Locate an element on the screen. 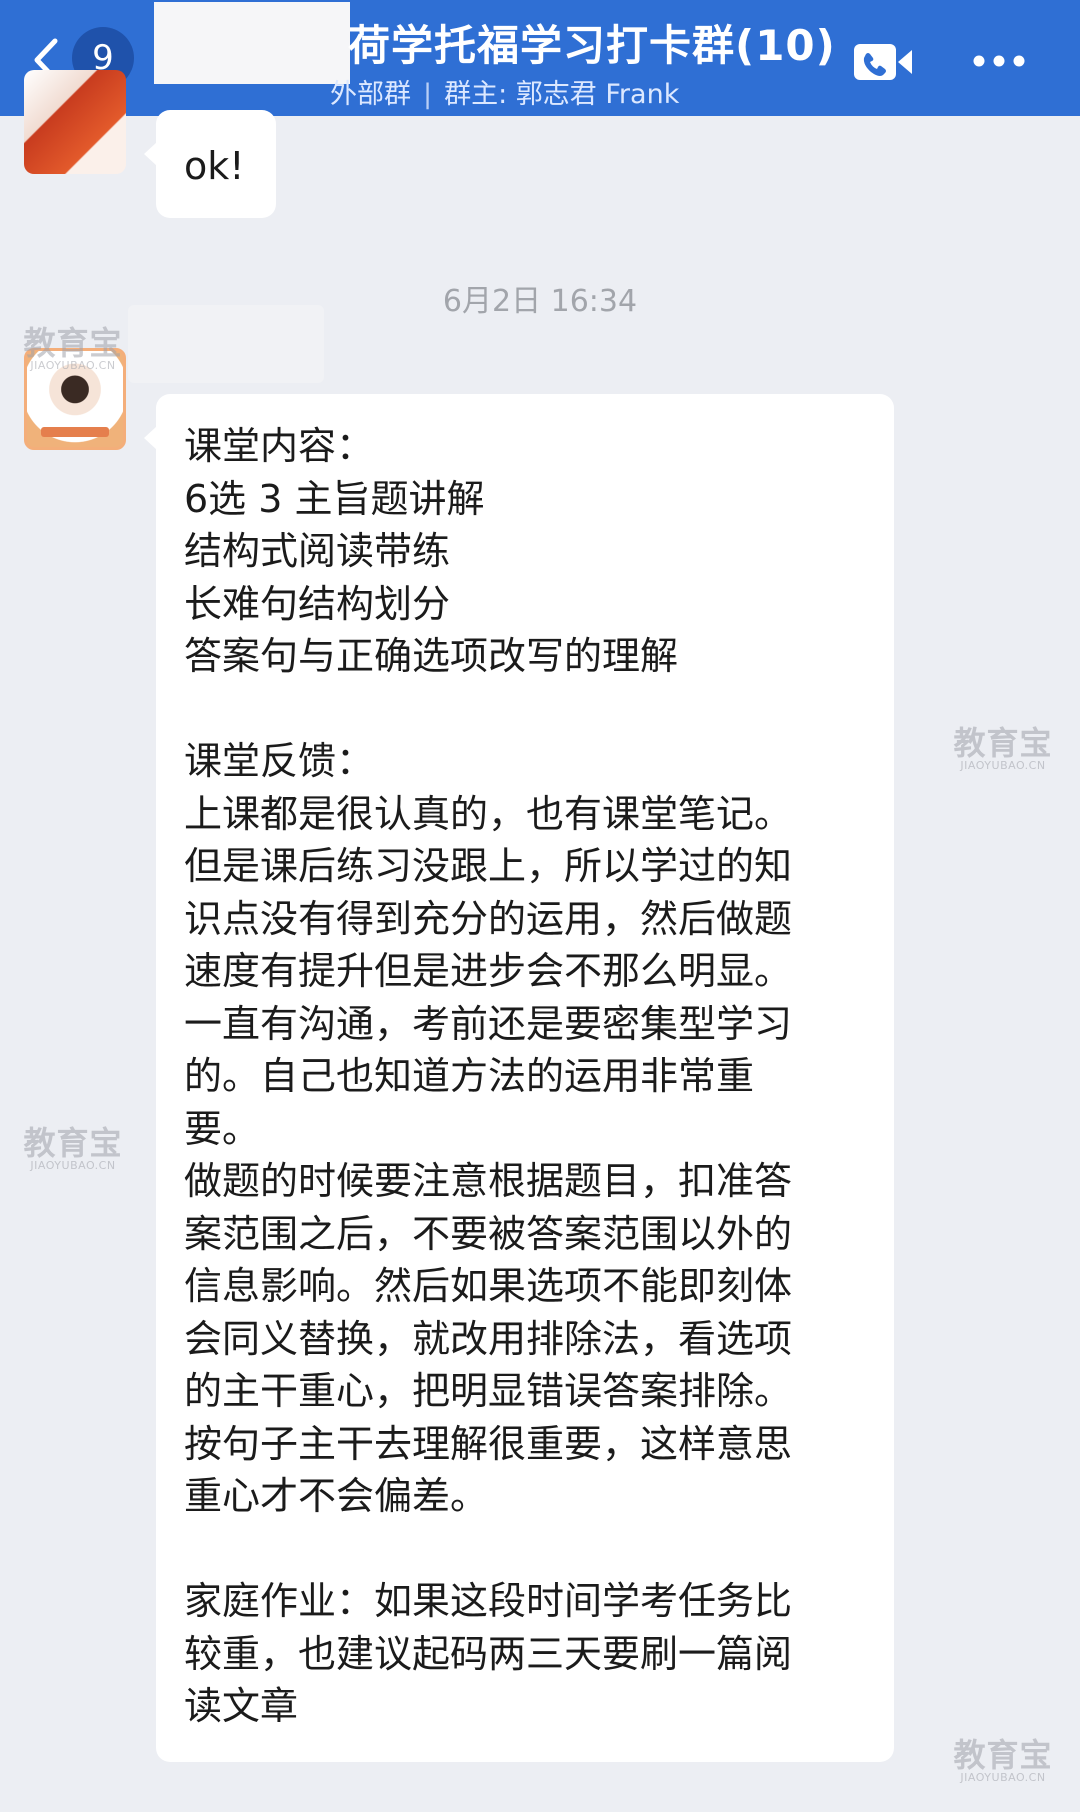  chat-title: 荷学托福学习打卡群(10) is located at coordinates (592, 42).